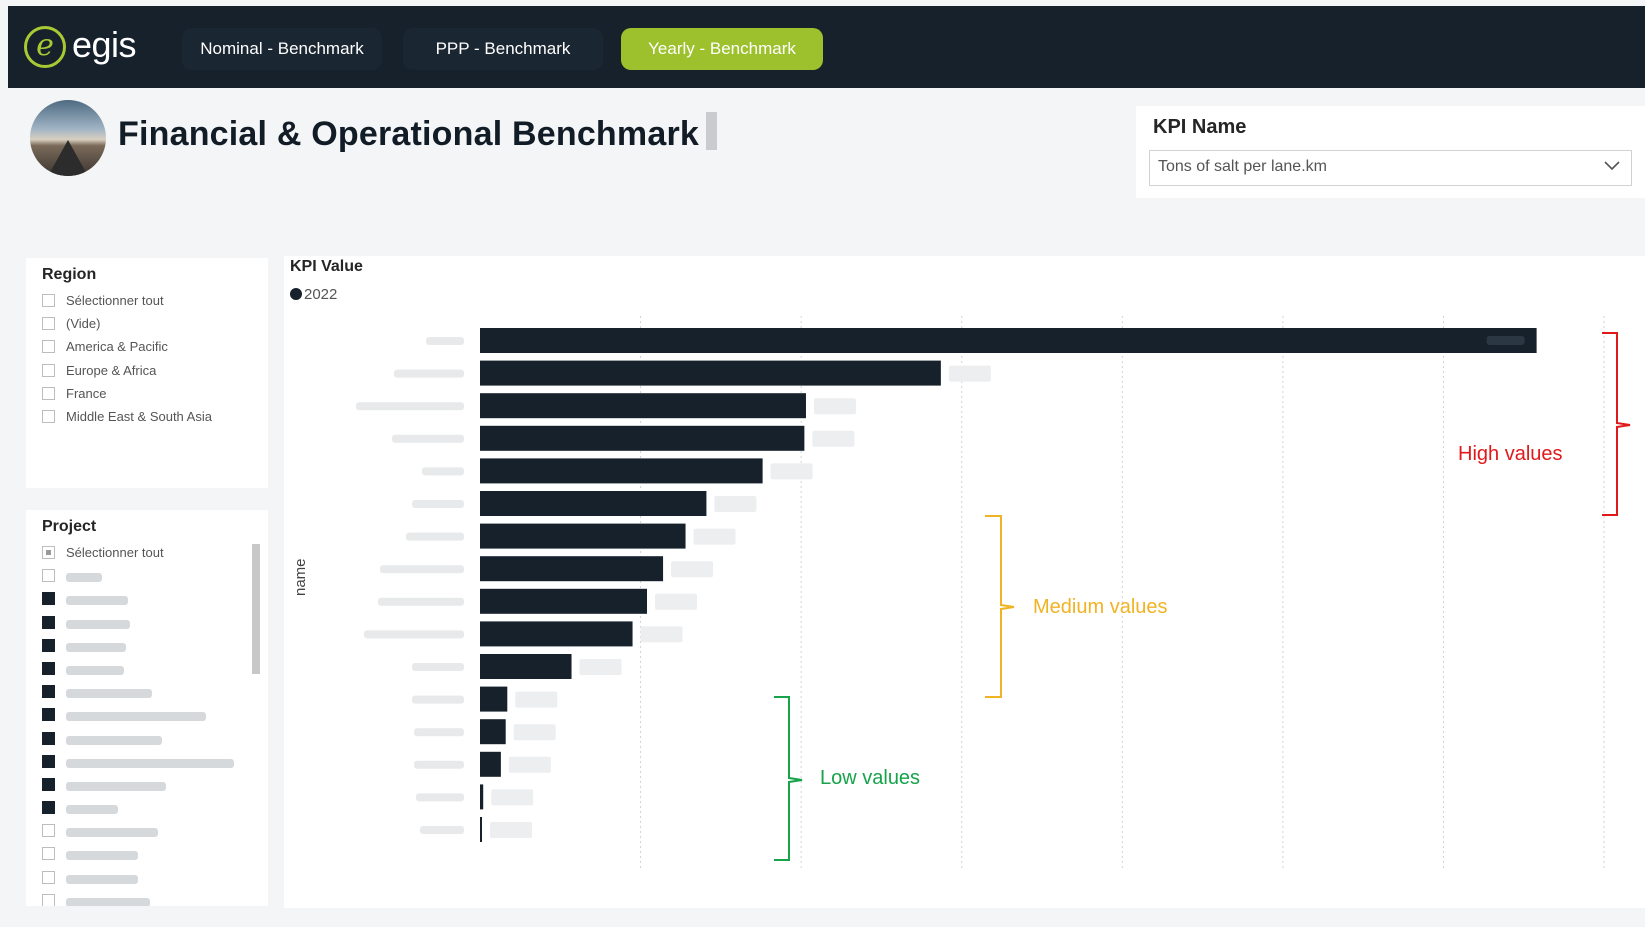 The image size is (1645, 927). Describe the element at coordinates (1510, 454) in the screenshot. I see `high-values-annotation: High values` at that location.